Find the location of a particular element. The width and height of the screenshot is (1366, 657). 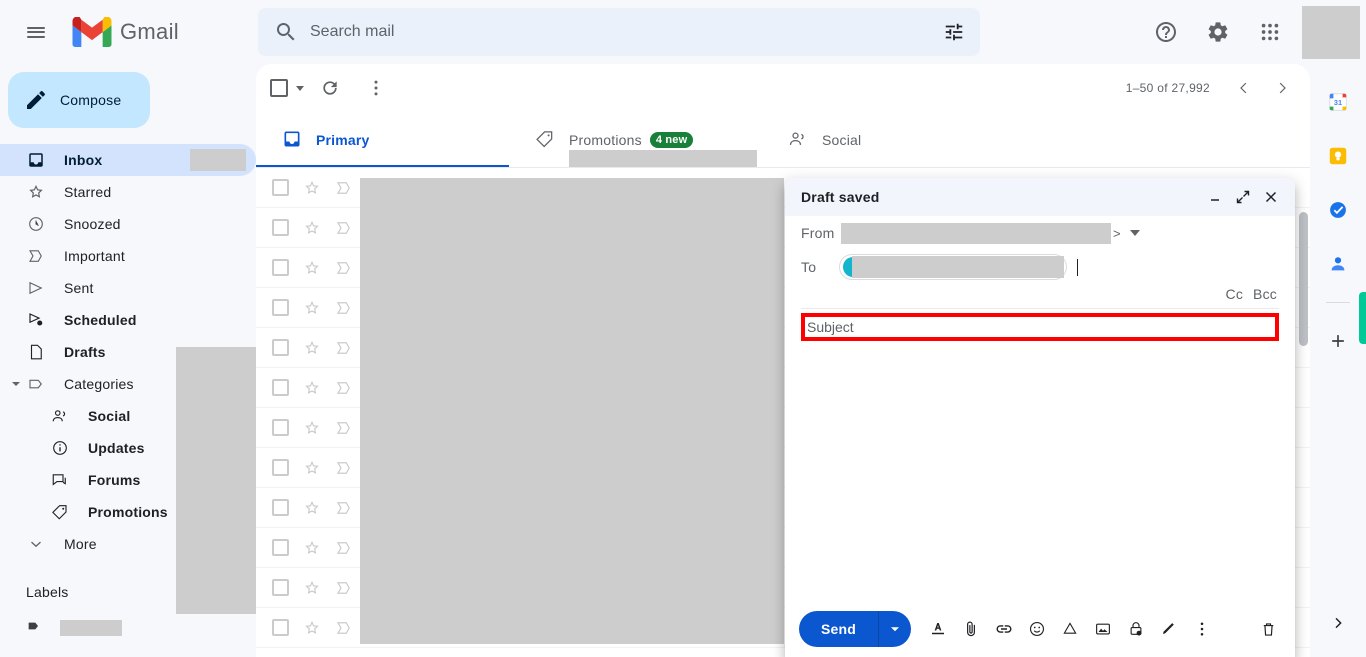

insert-drive-file-button is located at coordinates (1070, 629).